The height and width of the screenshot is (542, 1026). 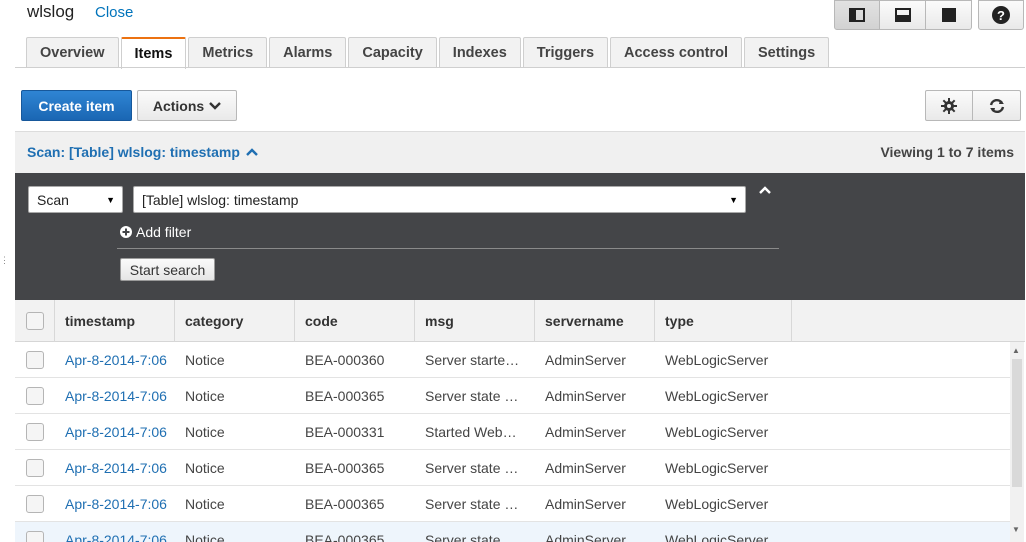 What do you see at coordinates (723, 321) in the screenshot?
I see `column-header-type: type` at bounding box center [723, 321].